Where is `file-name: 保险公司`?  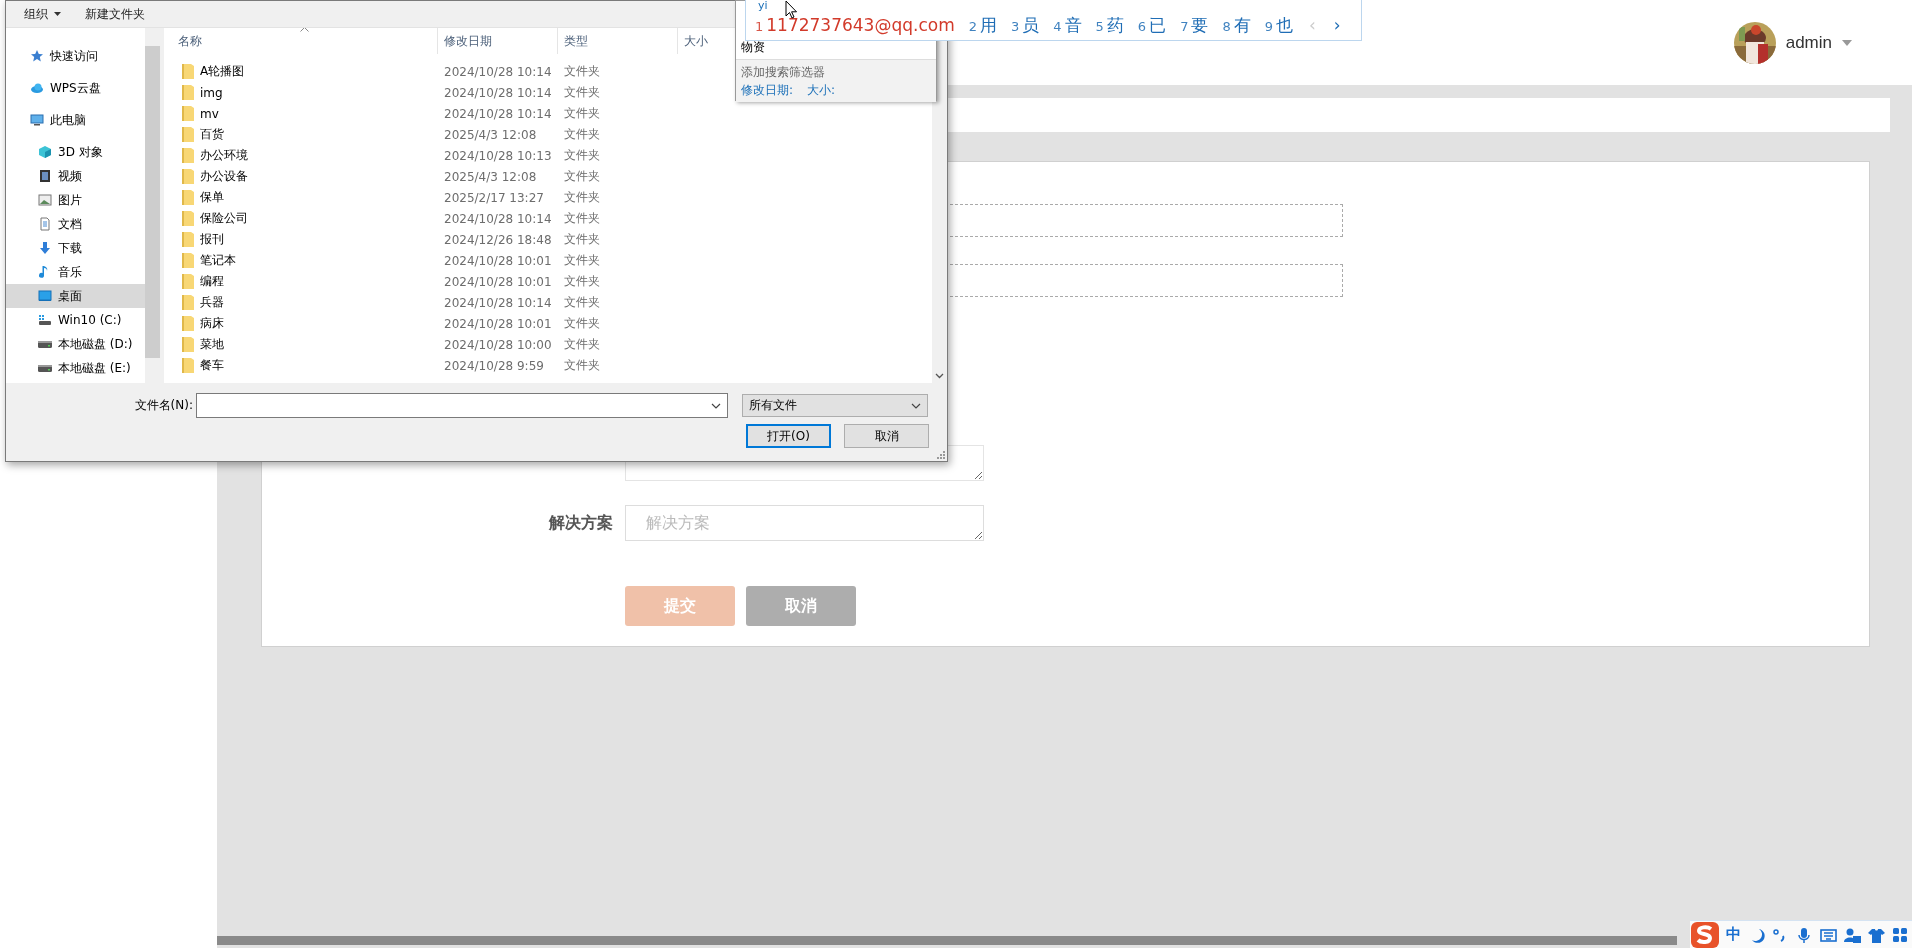
file-name: 保险公司 is located at coordinates (224, 218).